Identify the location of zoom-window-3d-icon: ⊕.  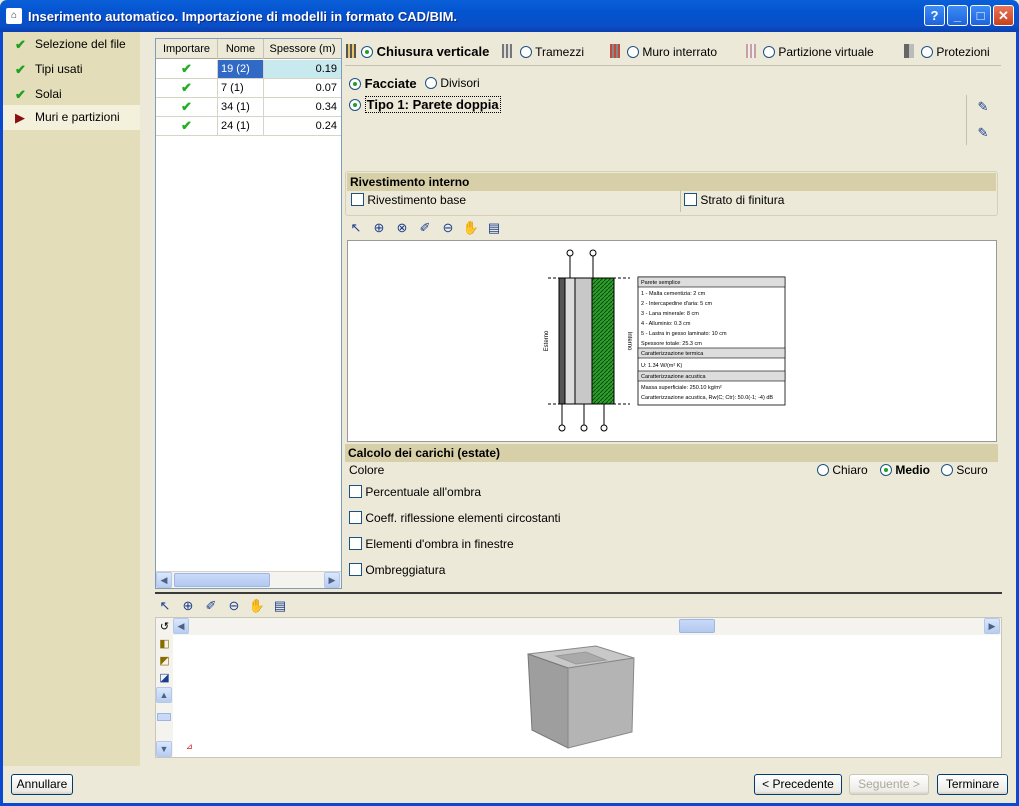
(188, 606).